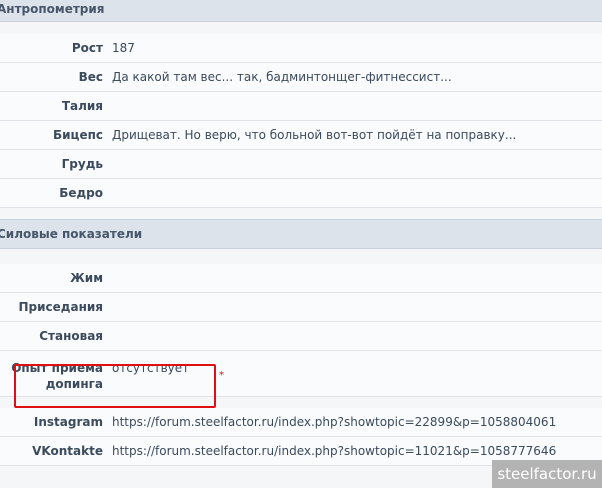  I want to click on field-label: Бедро, so click(81, 193).